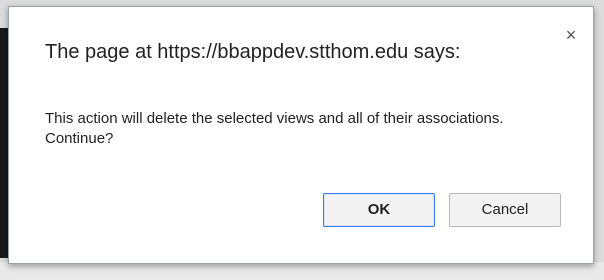 This screenshot has height=280, width=604. Describe the element at coordinates (571, 35) in the screenshot. I see `close-icon: ×` at that location.